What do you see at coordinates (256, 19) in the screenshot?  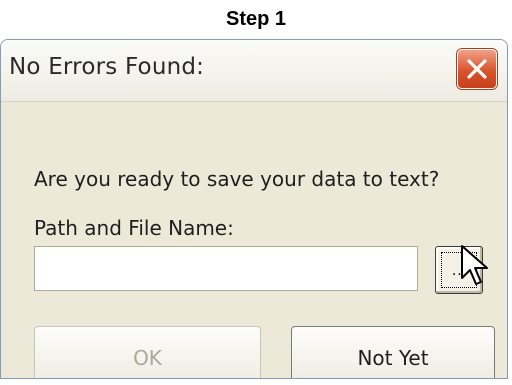 I see `step-caption: Step 1` at bounding box center [256, 19].